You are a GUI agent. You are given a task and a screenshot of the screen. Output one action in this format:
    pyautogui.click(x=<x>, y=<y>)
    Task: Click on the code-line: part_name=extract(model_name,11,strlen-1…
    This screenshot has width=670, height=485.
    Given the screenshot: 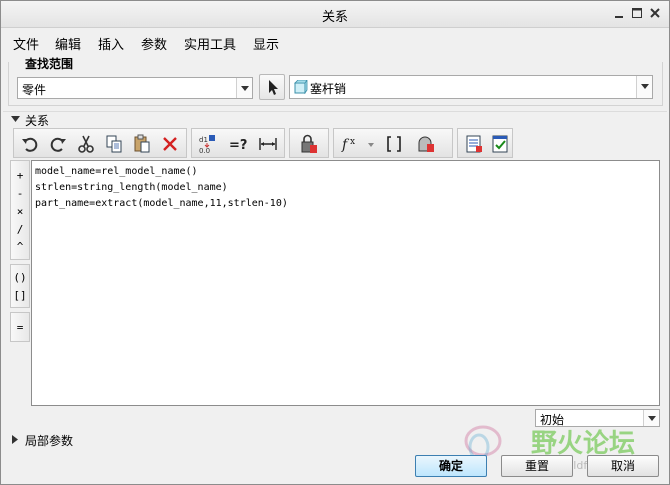 What is the action you would take?
    pyautogui.click(x=161, y=203)
    